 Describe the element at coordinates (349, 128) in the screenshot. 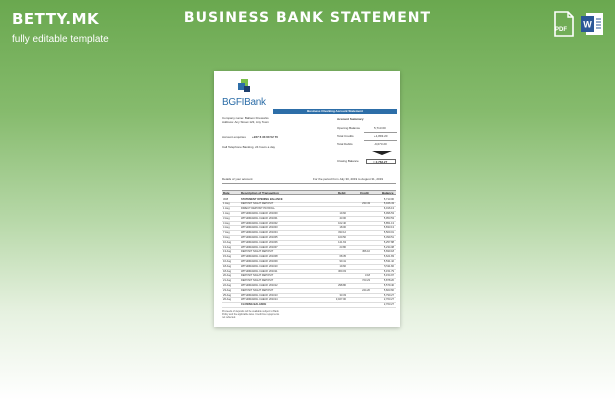

I see `summary-label: Opening Balance` at that location.